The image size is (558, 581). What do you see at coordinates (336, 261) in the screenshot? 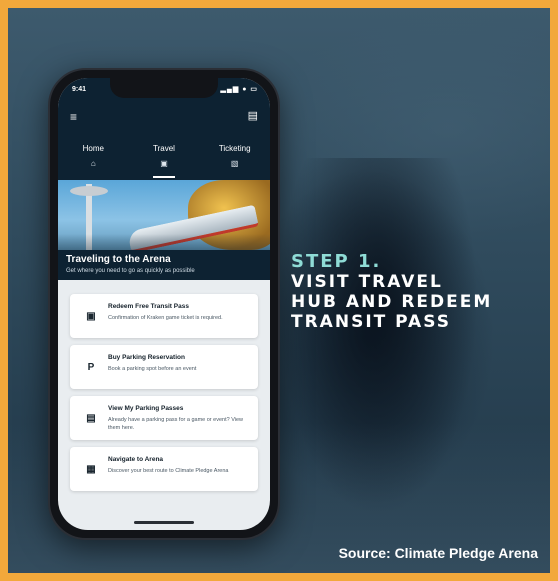
I see `step-number: STEP 1.` at bounding box center [336, 261].